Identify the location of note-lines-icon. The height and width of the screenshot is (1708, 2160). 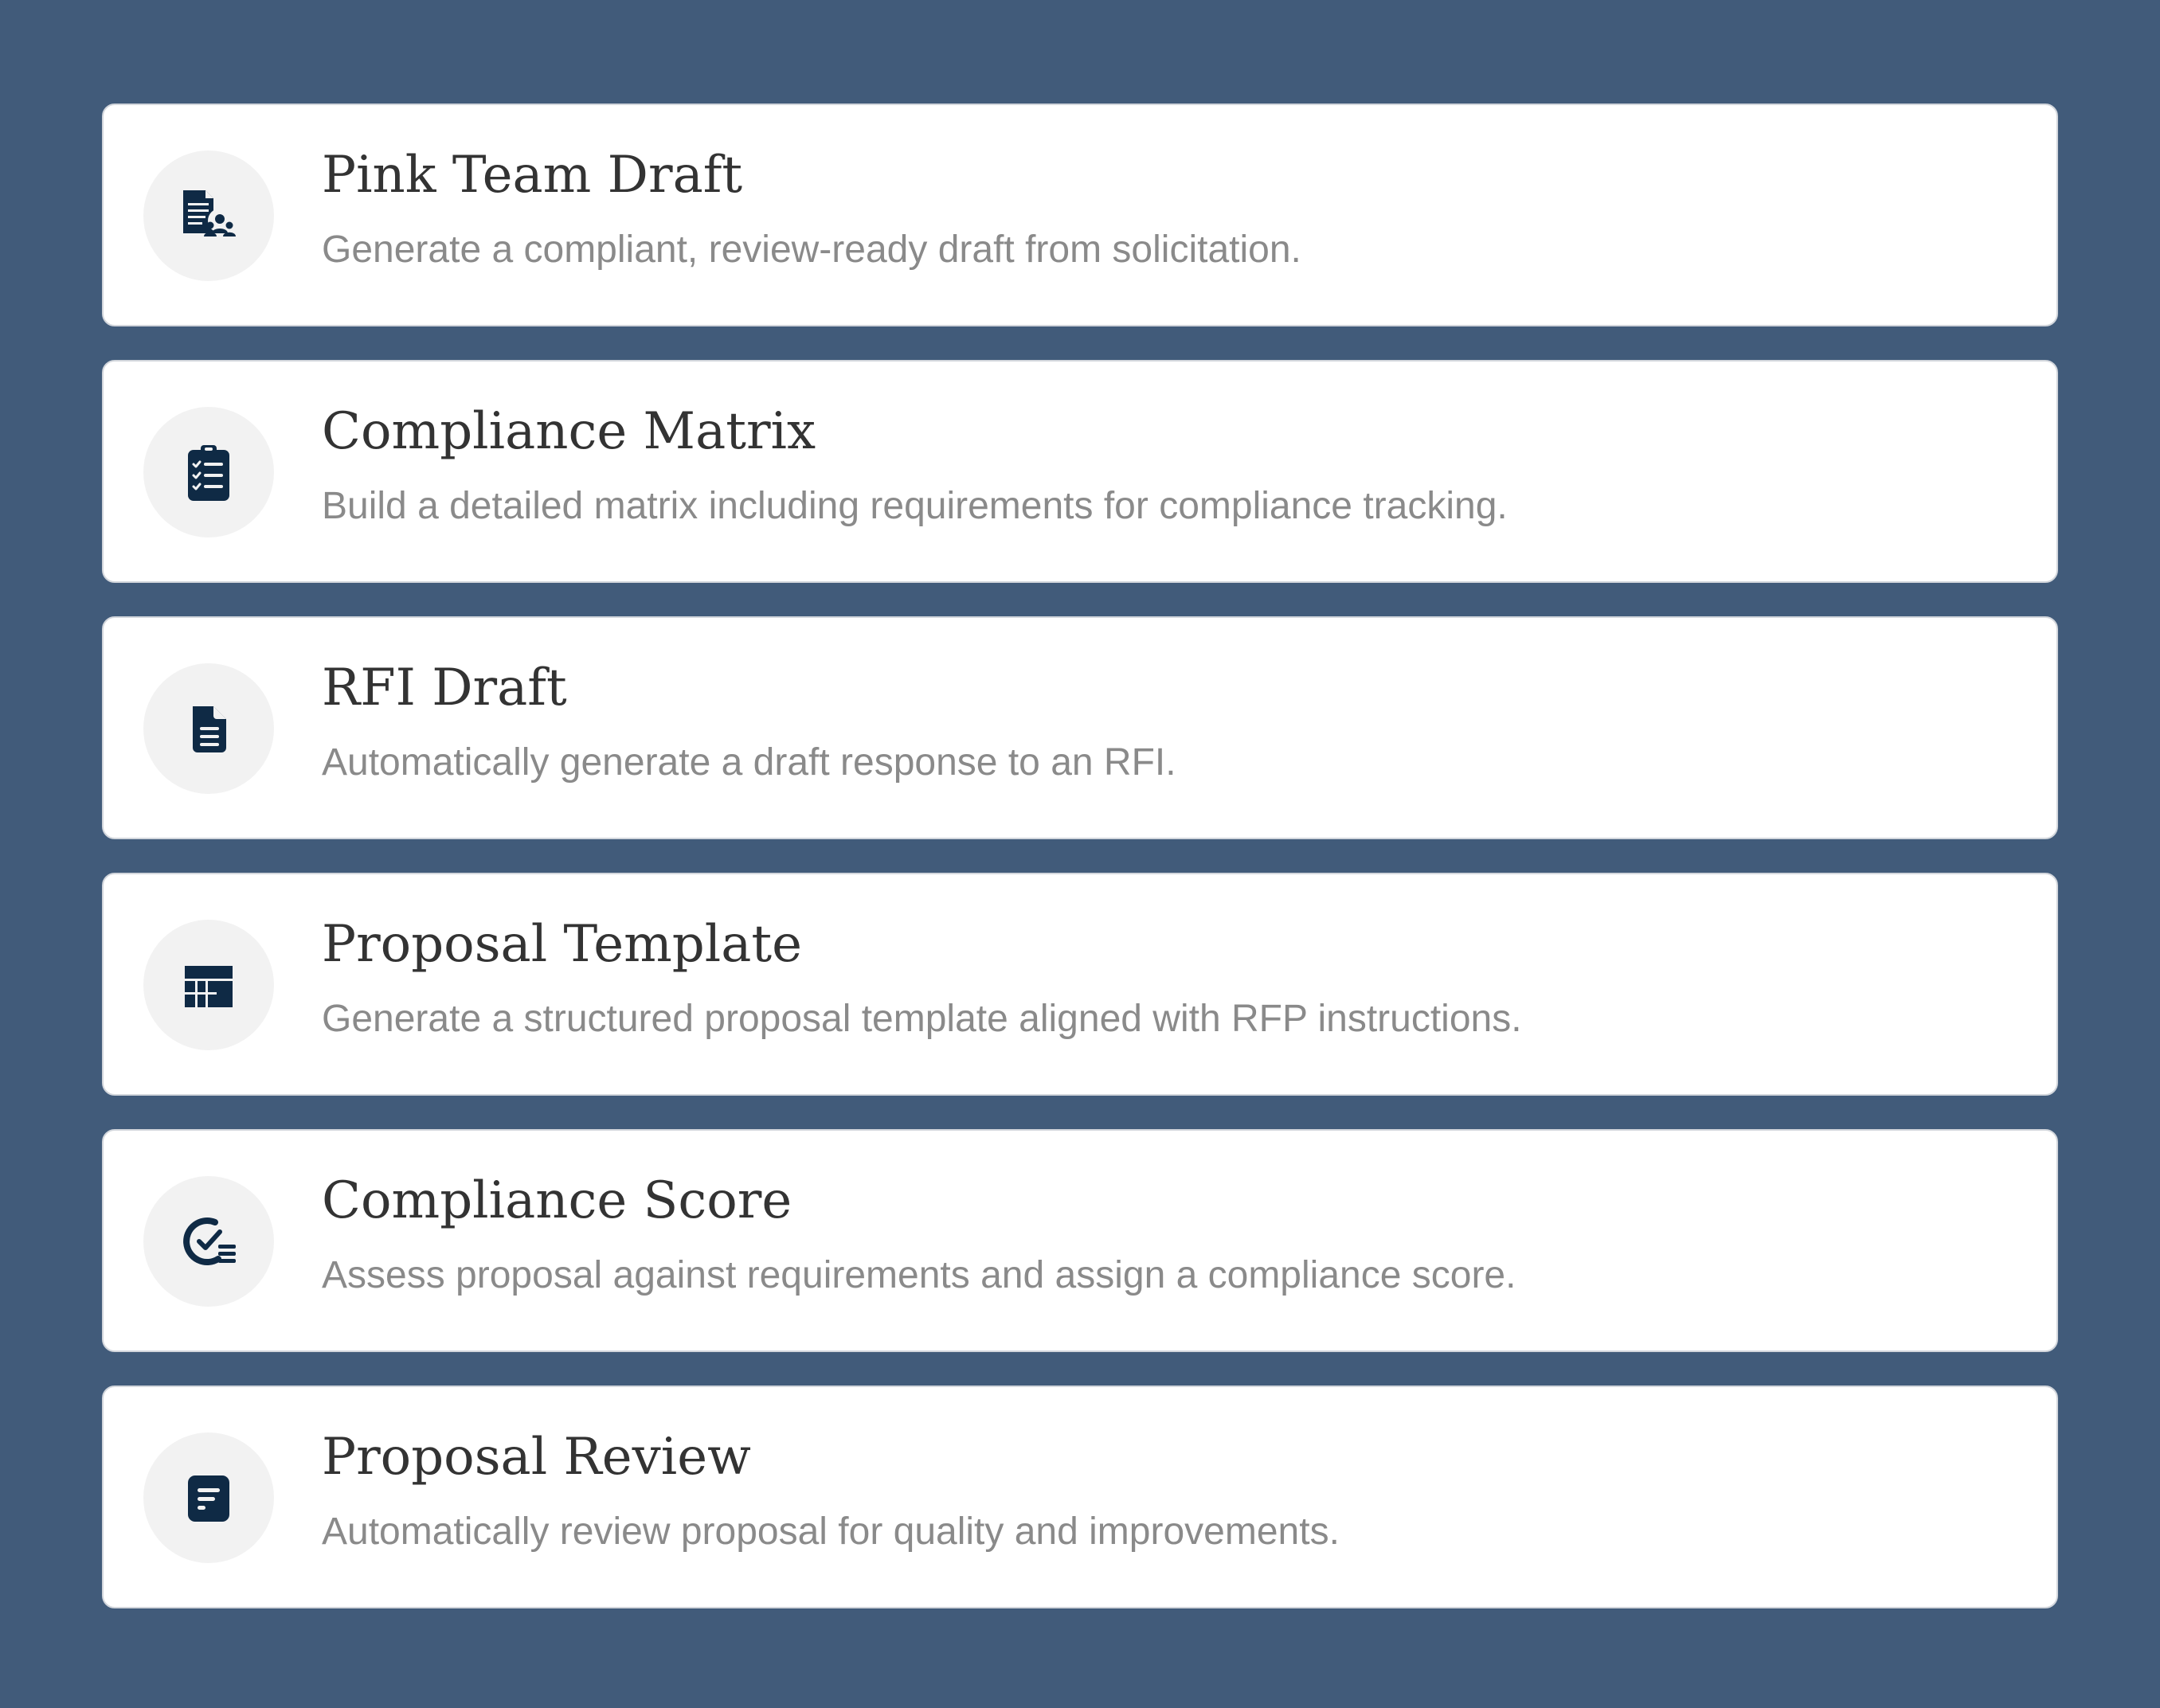
(208, 1498).